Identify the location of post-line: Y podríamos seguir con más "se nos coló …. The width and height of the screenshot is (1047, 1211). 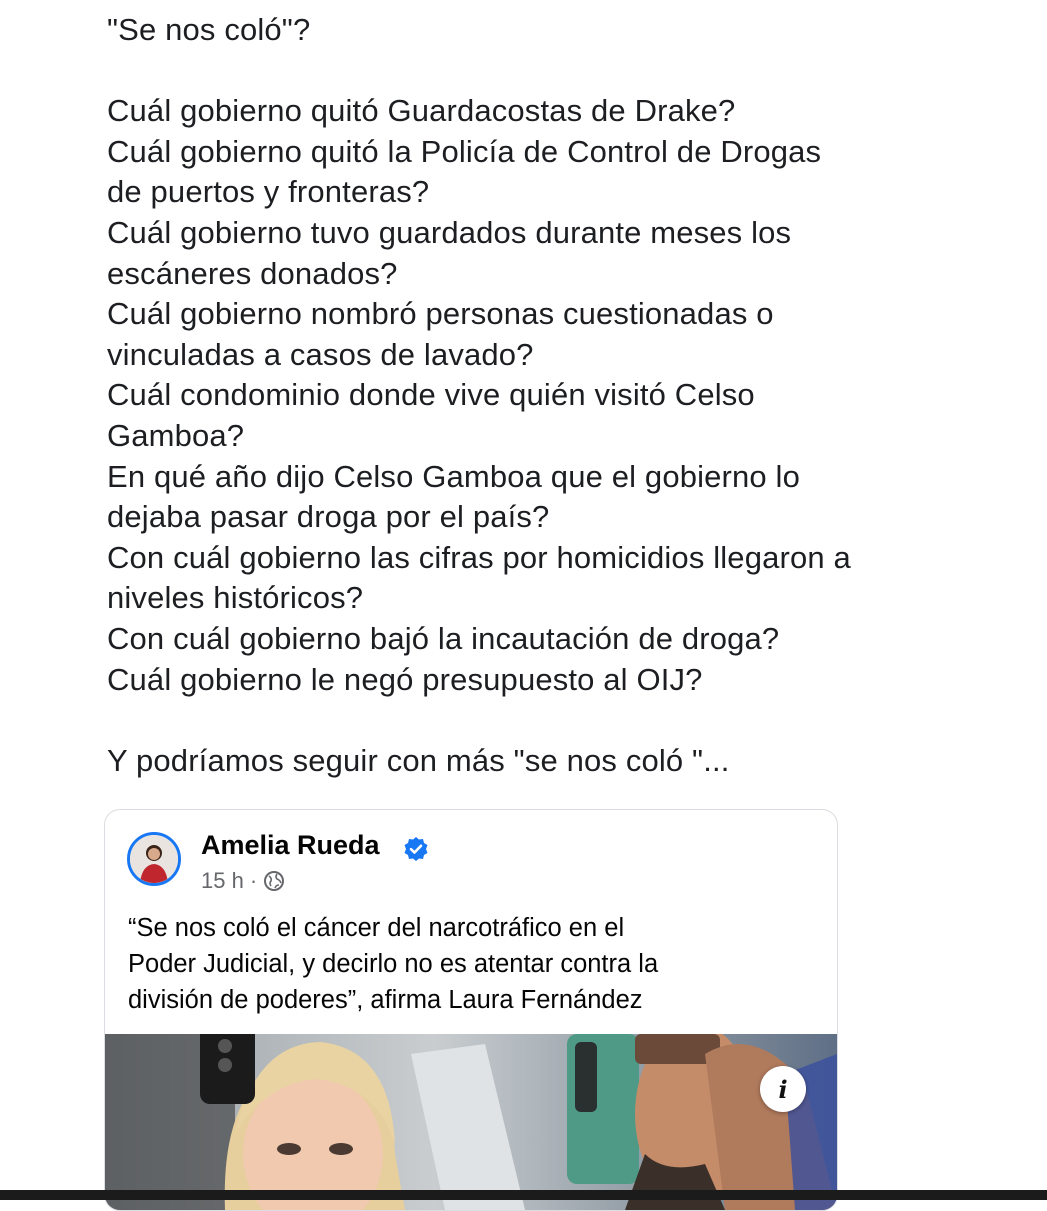
(418, 760).